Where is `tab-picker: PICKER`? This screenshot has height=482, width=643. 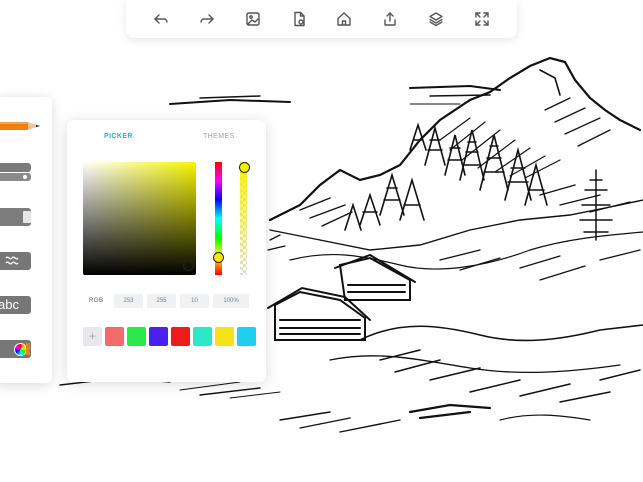
tab-picker: PICKER is located at coordinates (118, 136).